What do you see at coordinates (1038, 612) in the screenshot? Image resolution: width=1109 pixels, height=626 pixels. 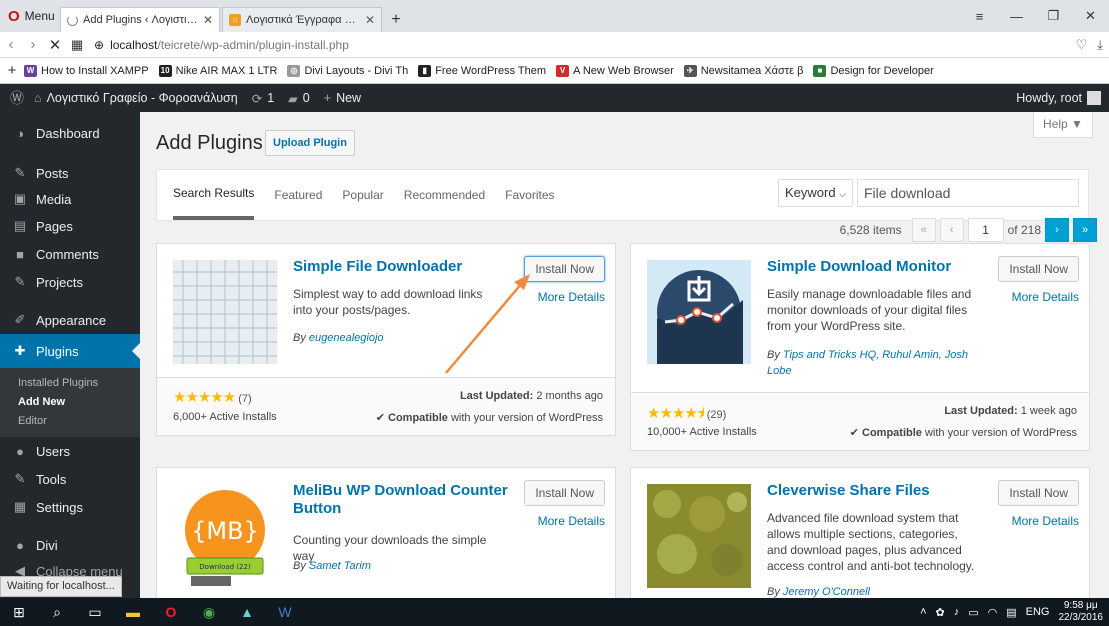 I see `language-indicator: ENG` at bounding box center [1038, 612].